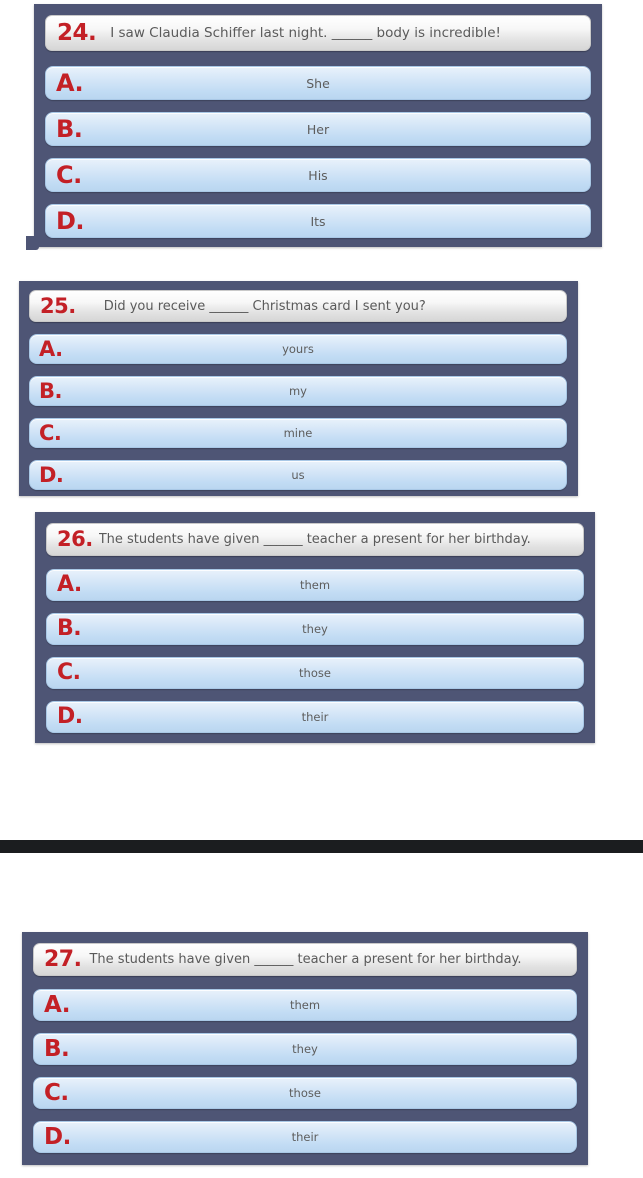 This screenshot has width=643, height=1178. Describe the element at coordinates (321, 846) in the screenshot. I see `section-separator-band` at that location.